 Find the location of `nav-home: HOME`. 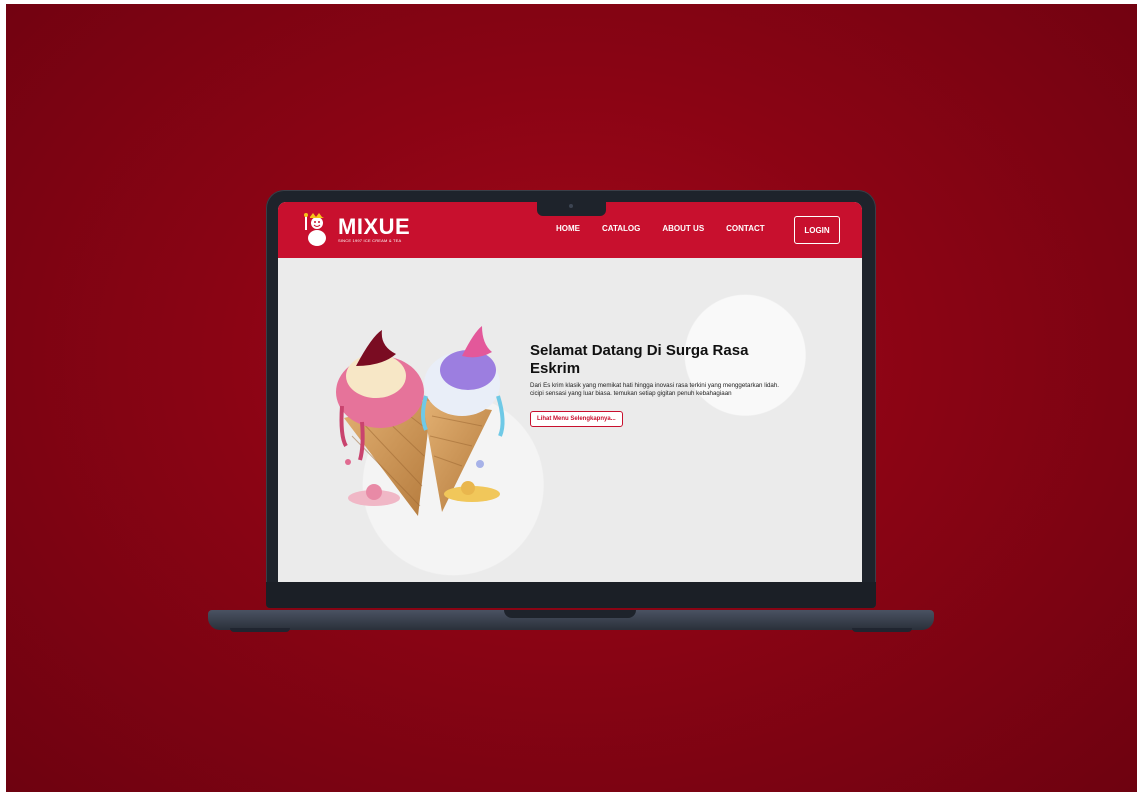

nav-home: HOME is located at coordinates (568, 228).